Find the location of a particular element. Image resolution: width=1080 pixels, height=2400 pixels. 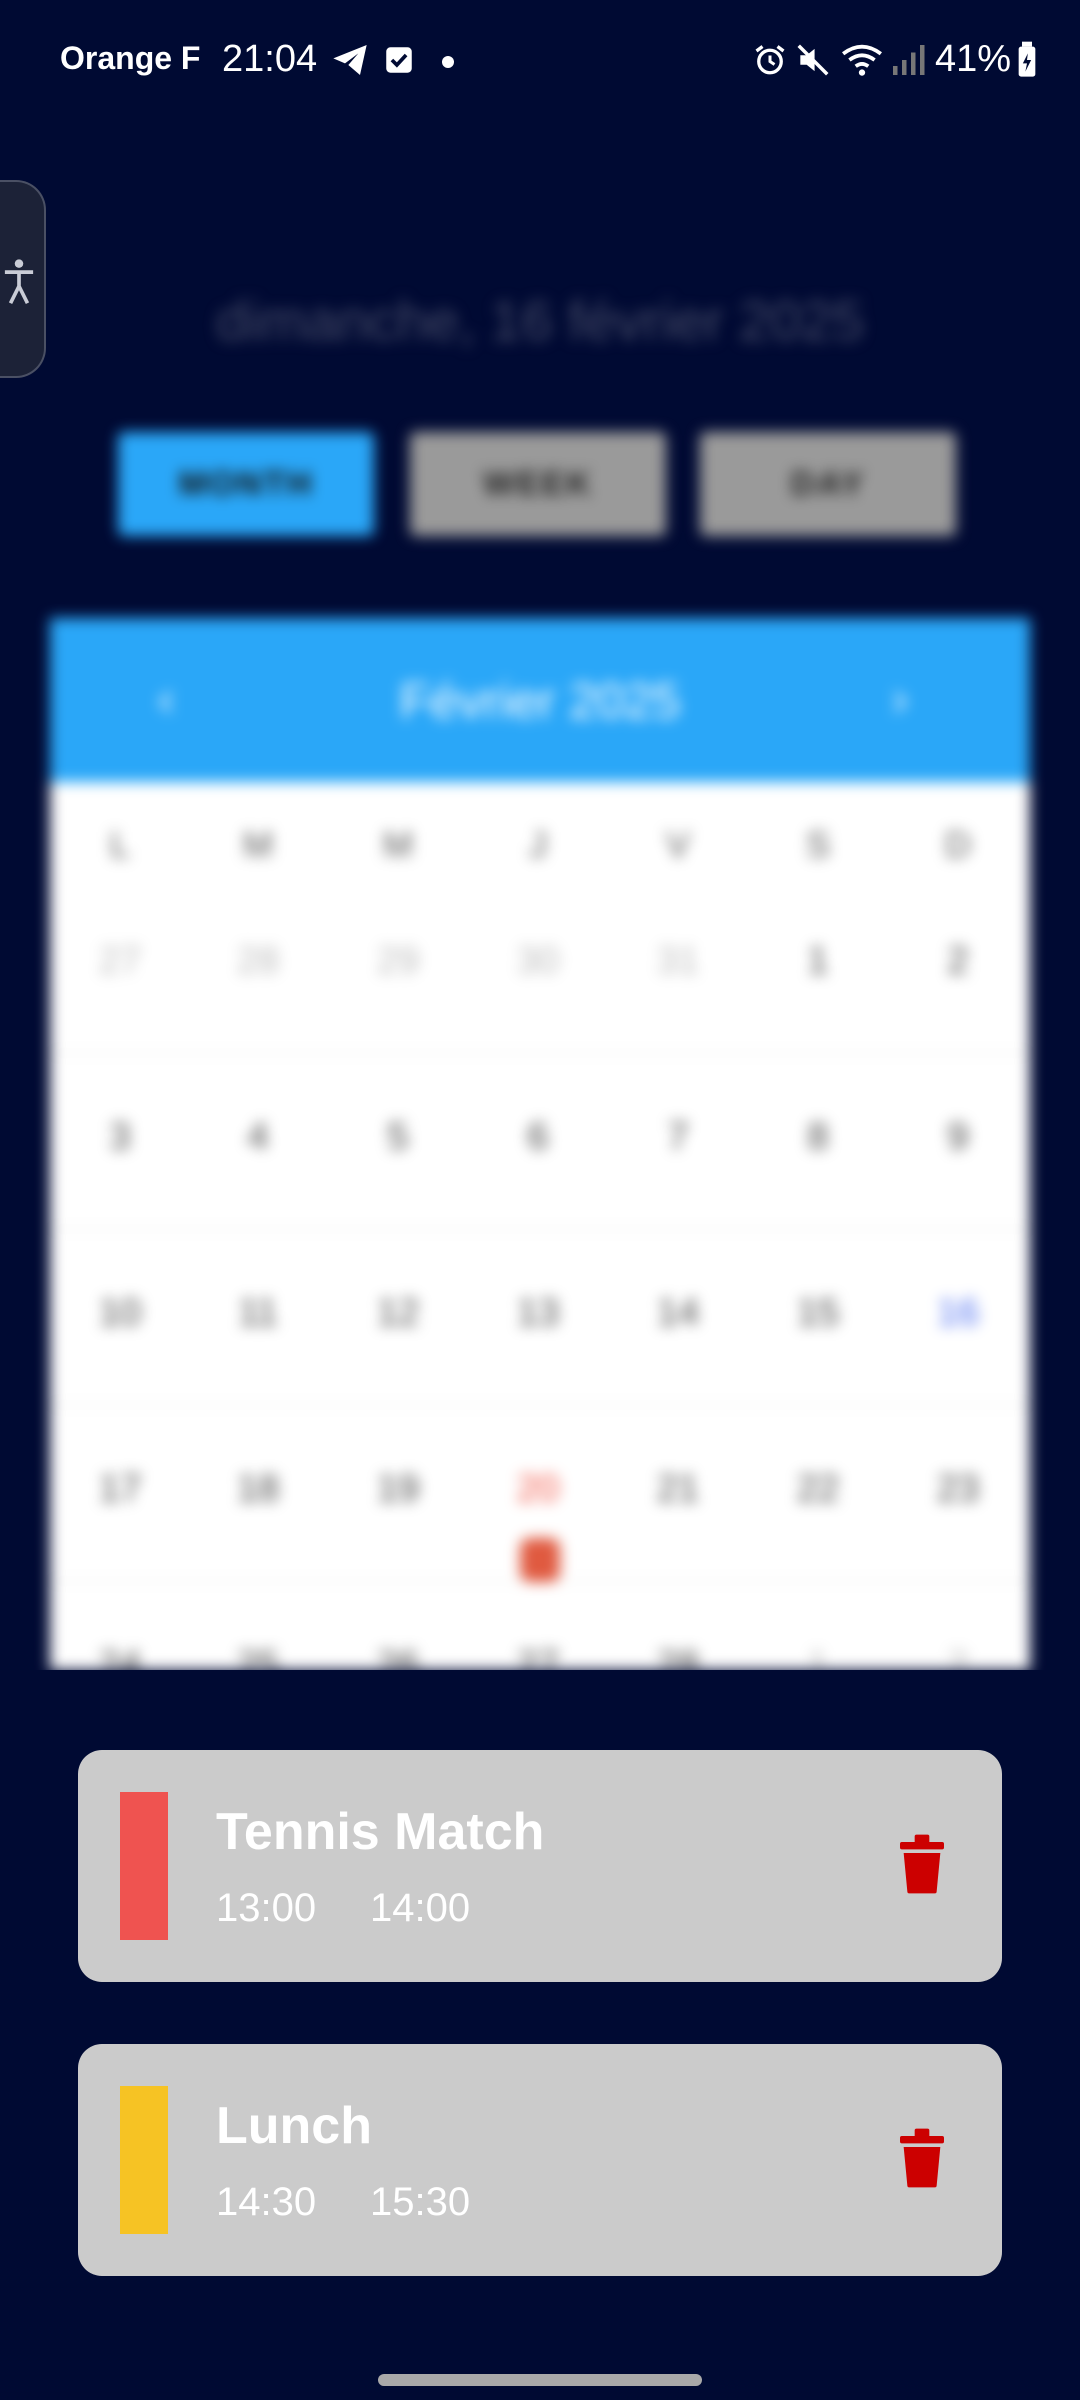

calendar-day: 13 is located at coordinates (538, 1313).